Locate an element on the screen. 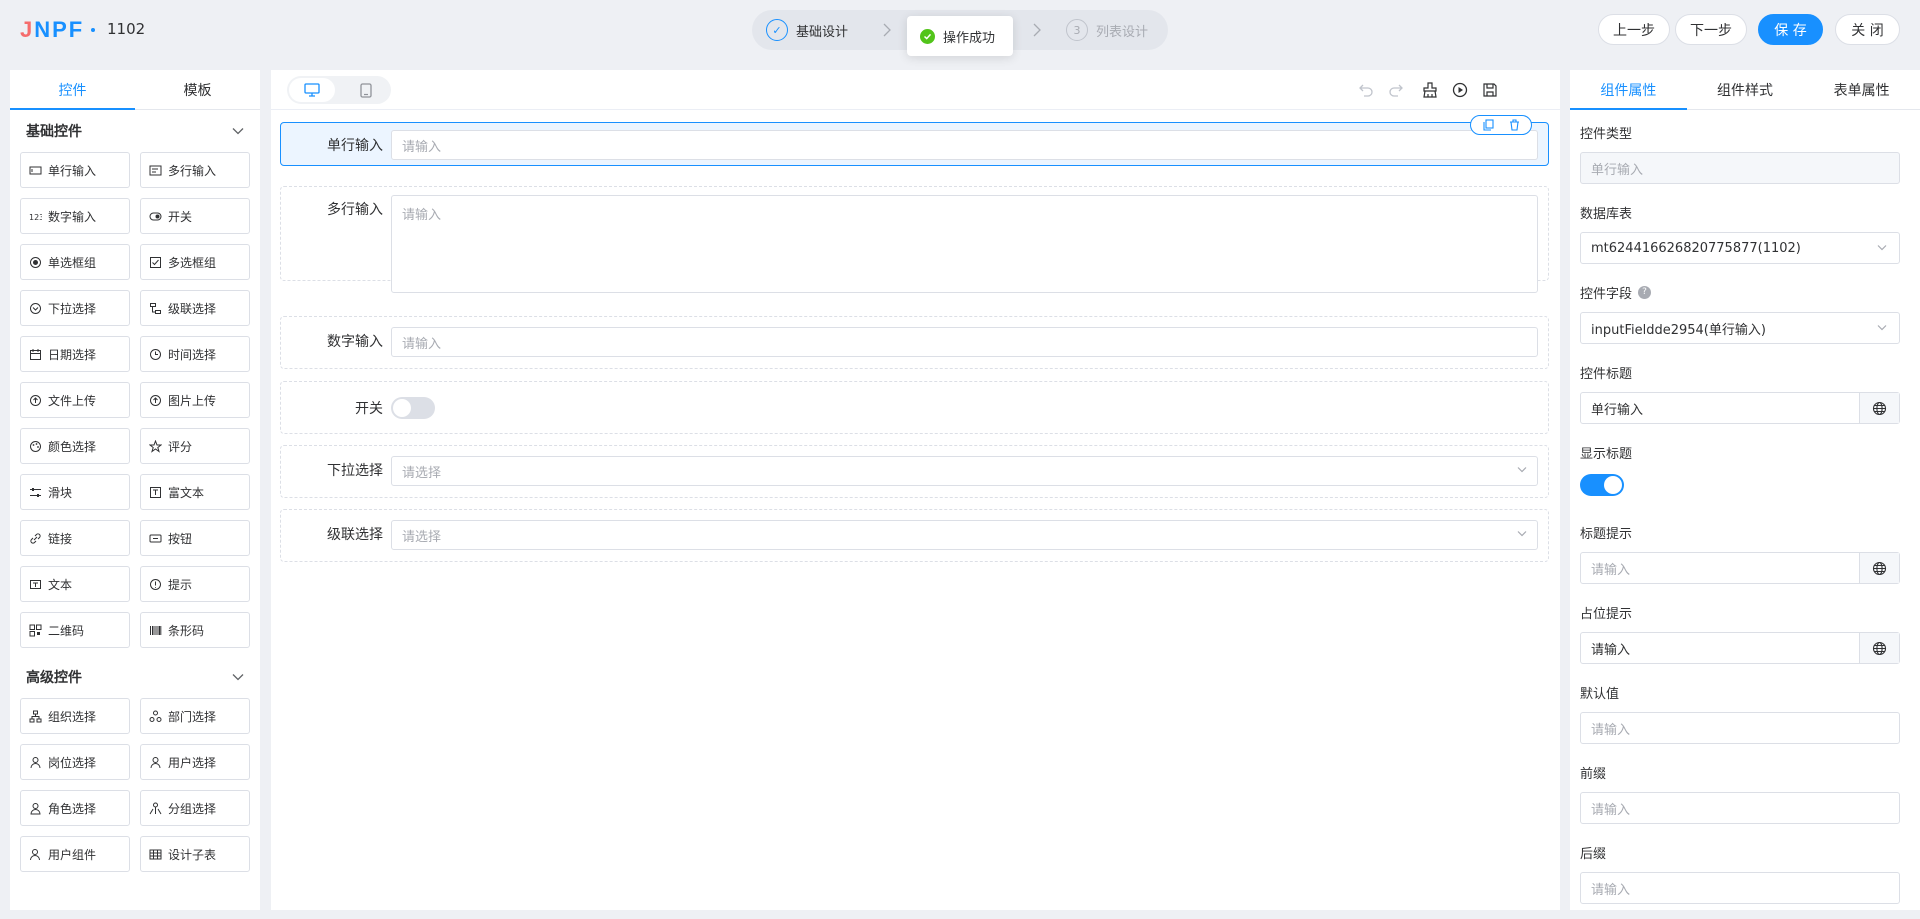 The height and width of the screenshot is (919, 1920). placeholder-input: 请输入 is located at coordinates (1740, 648).